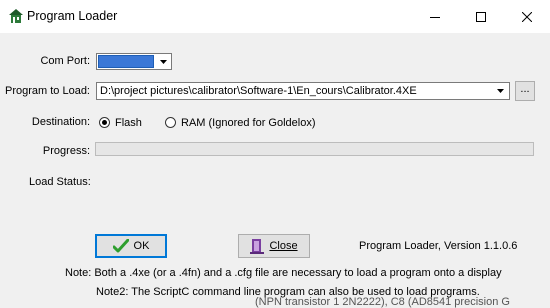 The height and width of the screenshot is (308, 550). What do you see at coordinates (60, 182) in the screenshot?
I see `load-status-label: Load Status:` at bounding box center [60, 182].